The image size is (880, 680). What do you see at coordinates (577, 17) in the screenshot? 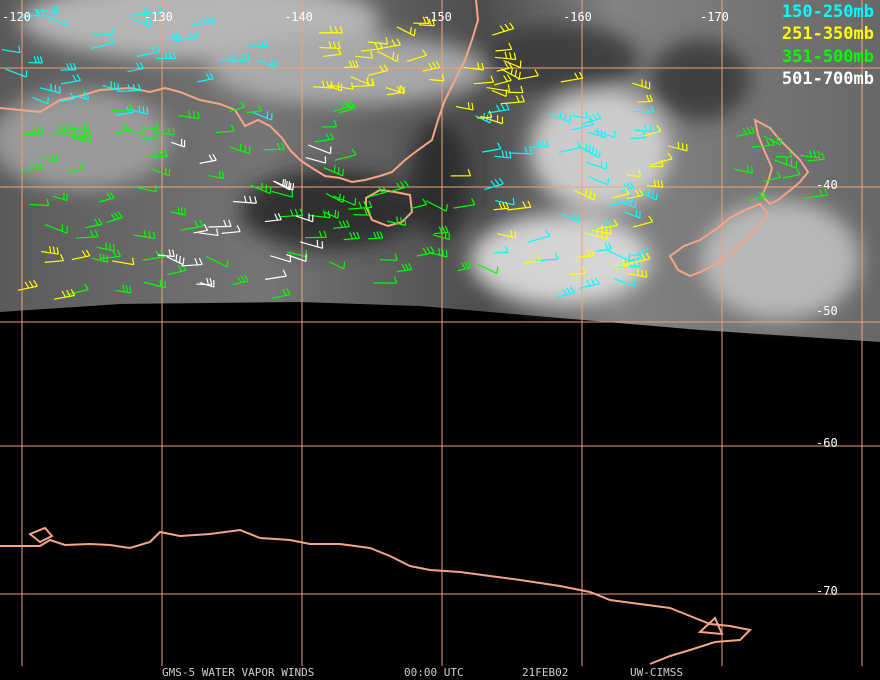
I see `longitude-label: -160` at bounding box center [577, 17].